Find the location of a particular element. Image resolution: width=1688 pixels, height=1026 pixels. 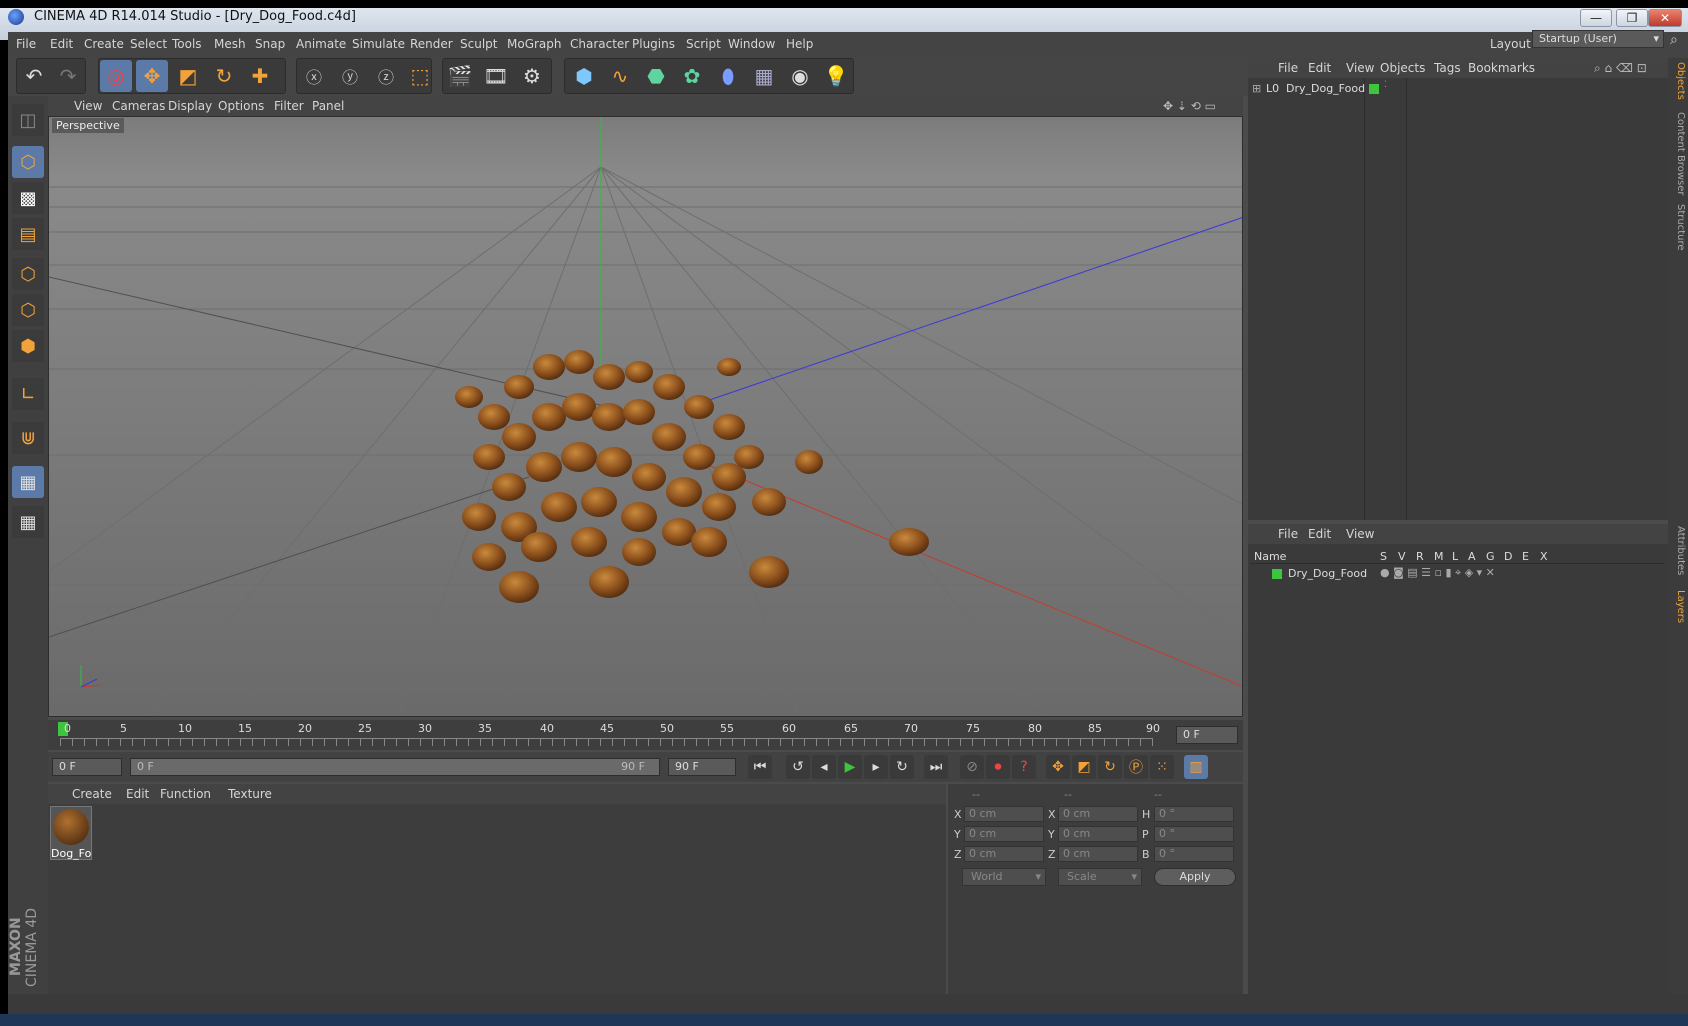

viewport-menu-options: Options is located at coordinates (241, 106).